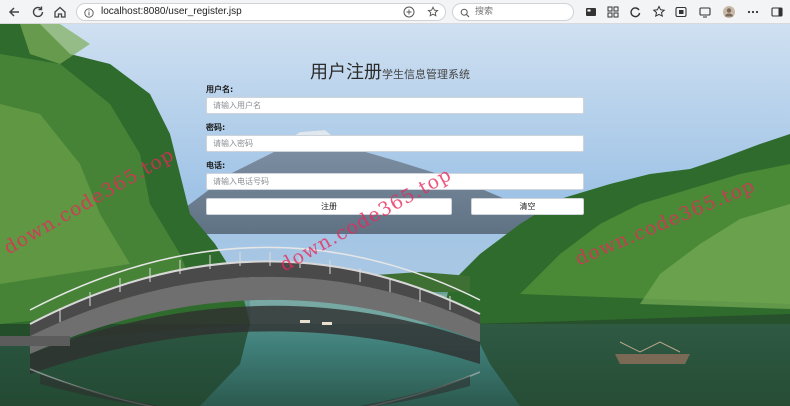 This screenshot has width=790, height=406. I want to click on clear-button: 清空, so click(527, 206).